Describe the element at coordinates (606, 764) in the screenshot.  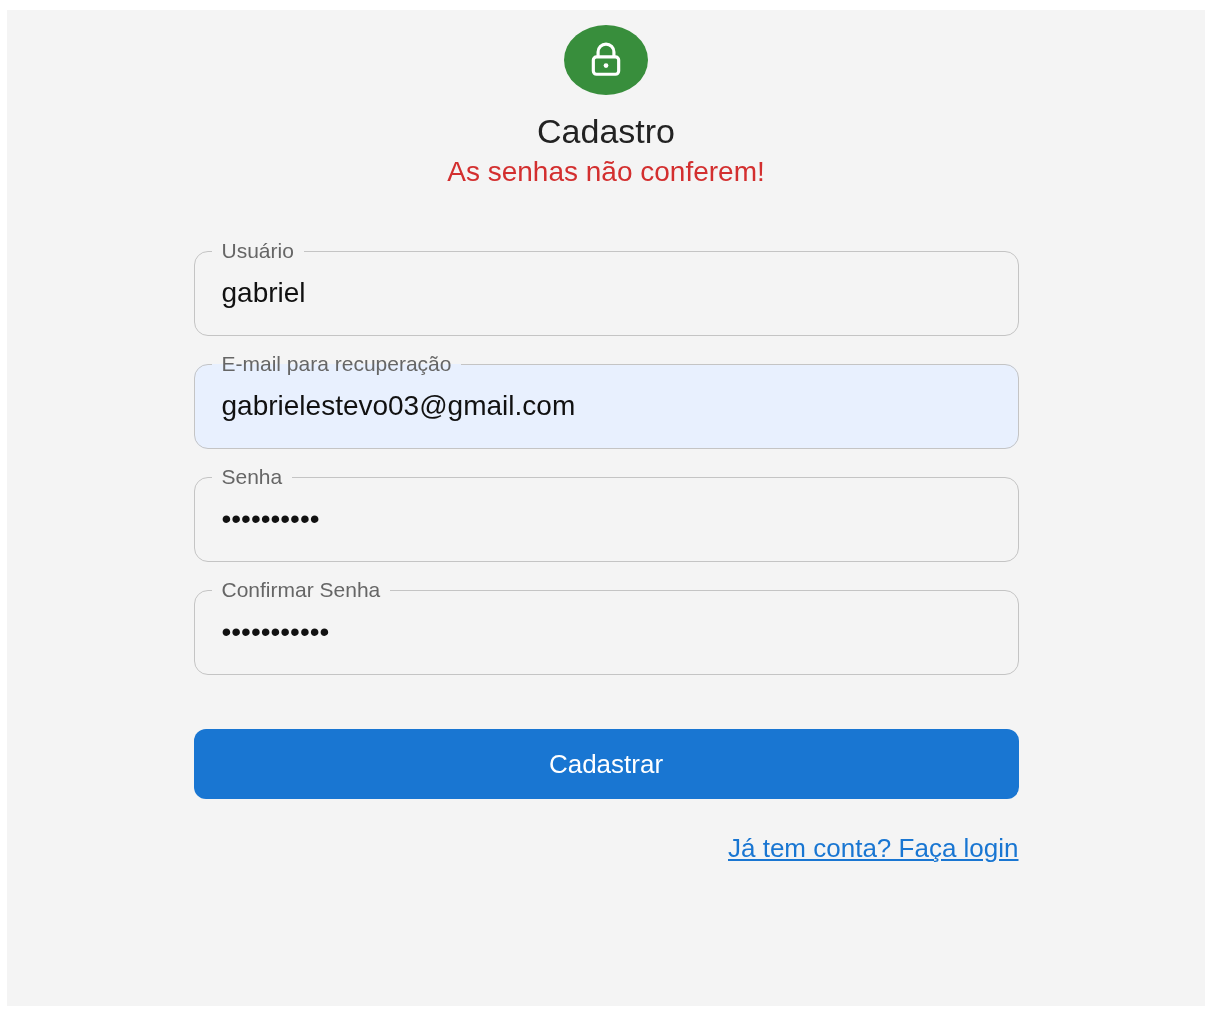
I see `submit-button: Cadastrar` at that location.